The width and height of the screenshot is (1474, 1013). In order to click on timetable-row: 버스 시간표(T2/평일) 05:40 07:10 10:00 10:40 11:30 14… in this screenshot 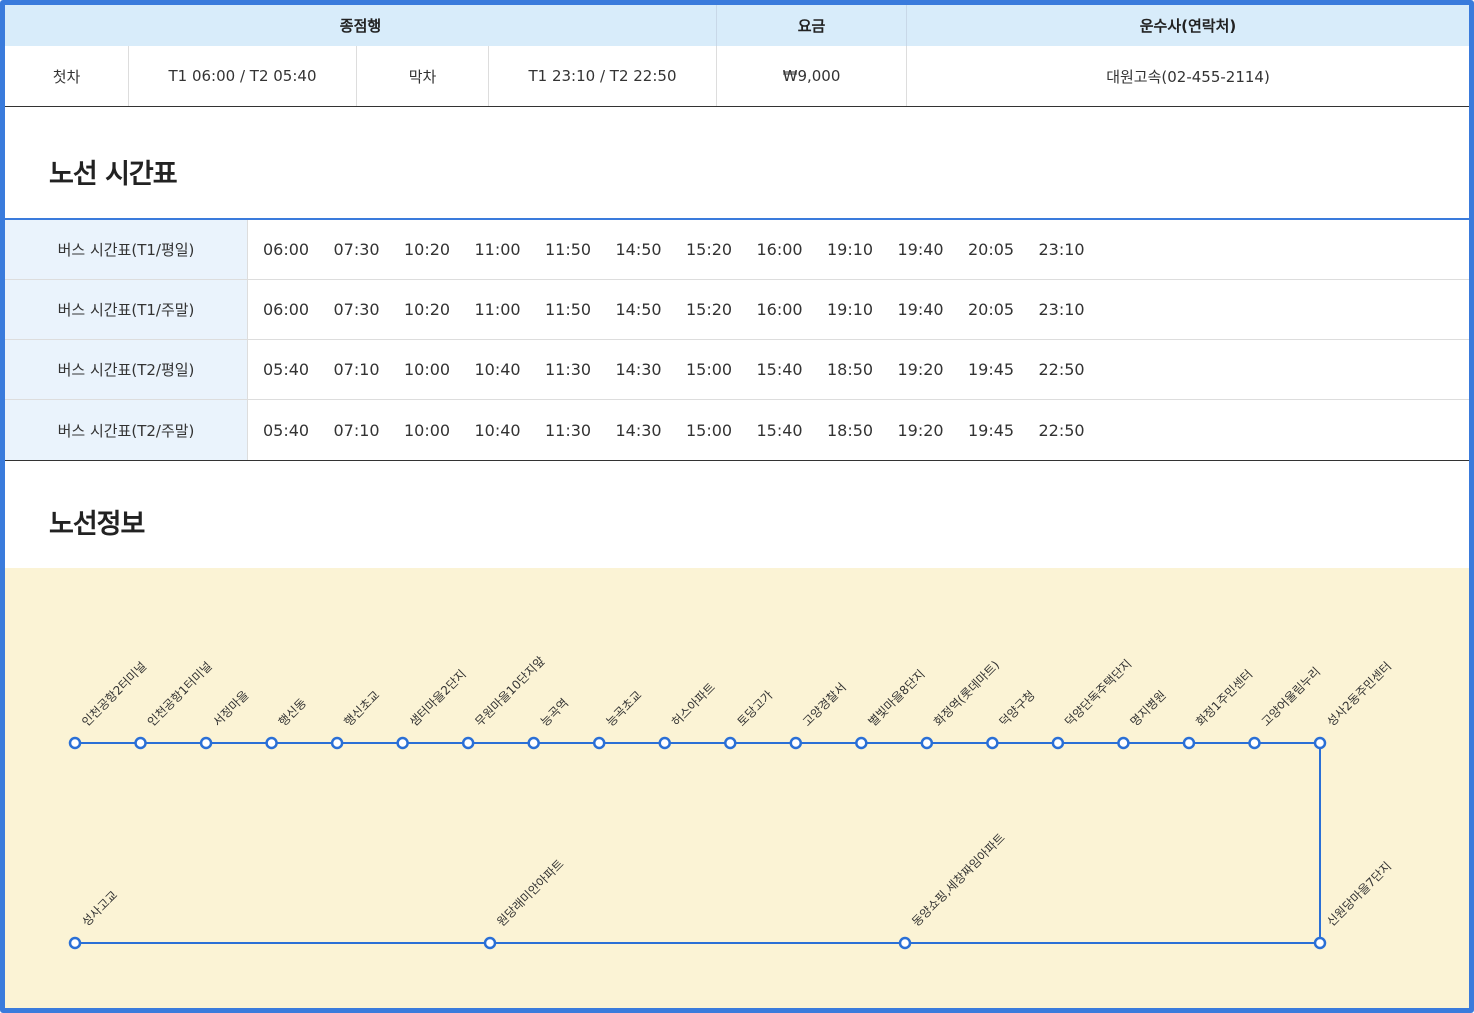, I will do `click(737, 370)`.